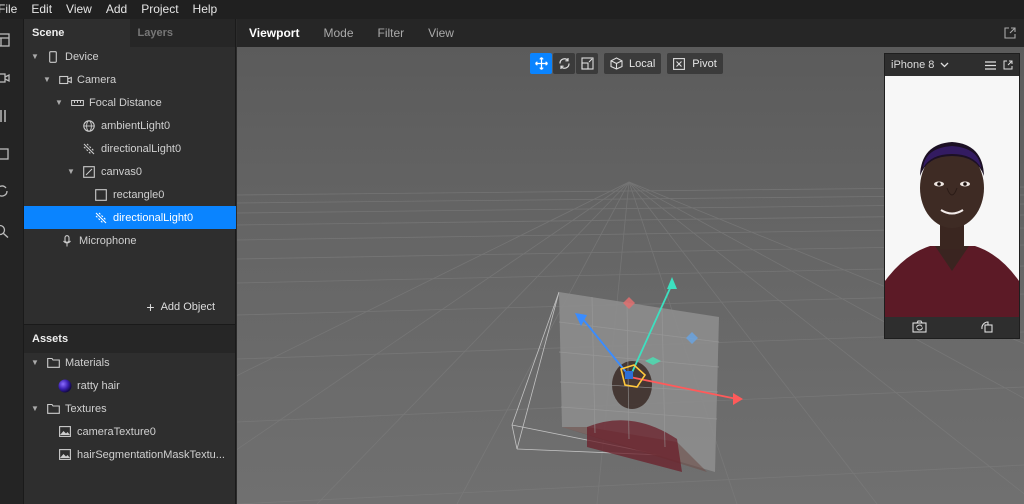  Describe the element at coordinates (5, 154) in the screenshot. I see `frame-icon` at that location.